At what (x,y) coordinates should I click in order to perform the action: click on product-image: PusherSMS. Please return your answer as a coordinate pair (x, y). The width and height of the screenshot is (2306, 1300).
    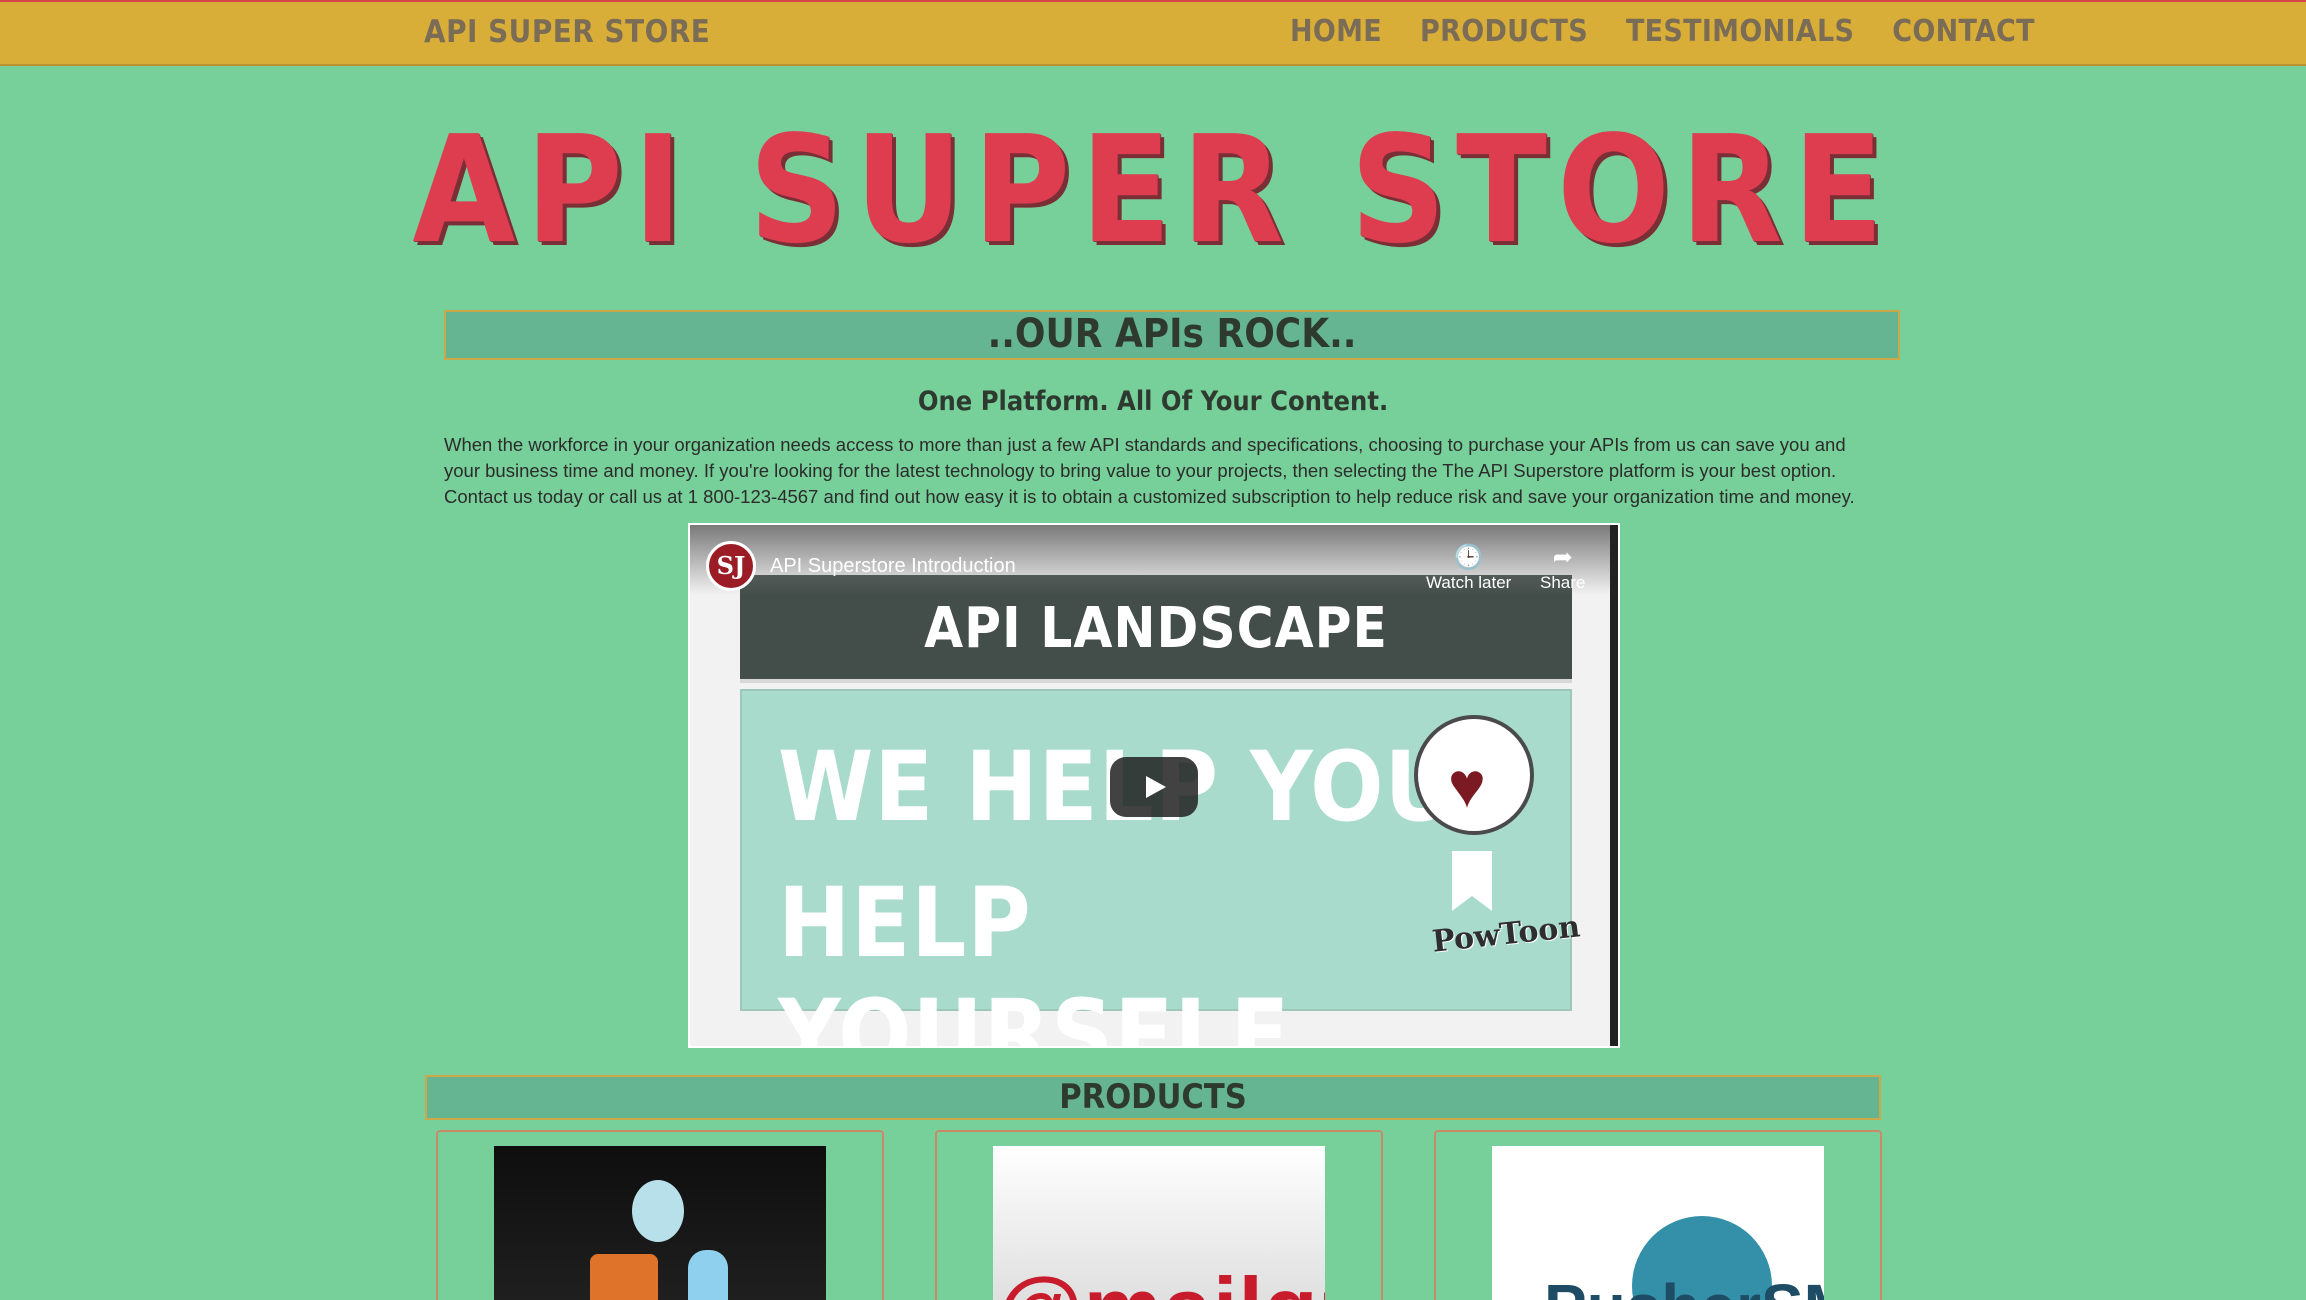
    Looking at the image, I should click on (1658, 1223).